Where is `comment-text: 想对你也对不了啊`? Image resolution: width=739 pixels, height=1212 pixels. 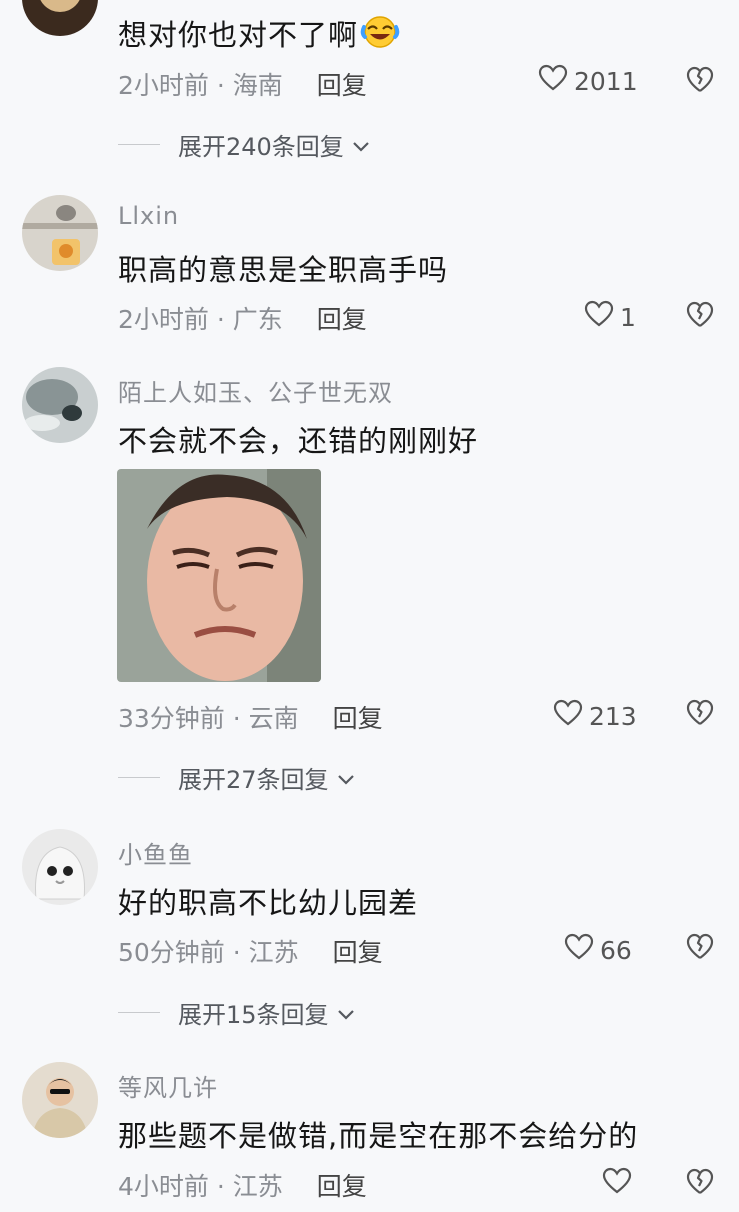
comment-text: 想对你也对不了啊 is located at coordinates (259, 34).